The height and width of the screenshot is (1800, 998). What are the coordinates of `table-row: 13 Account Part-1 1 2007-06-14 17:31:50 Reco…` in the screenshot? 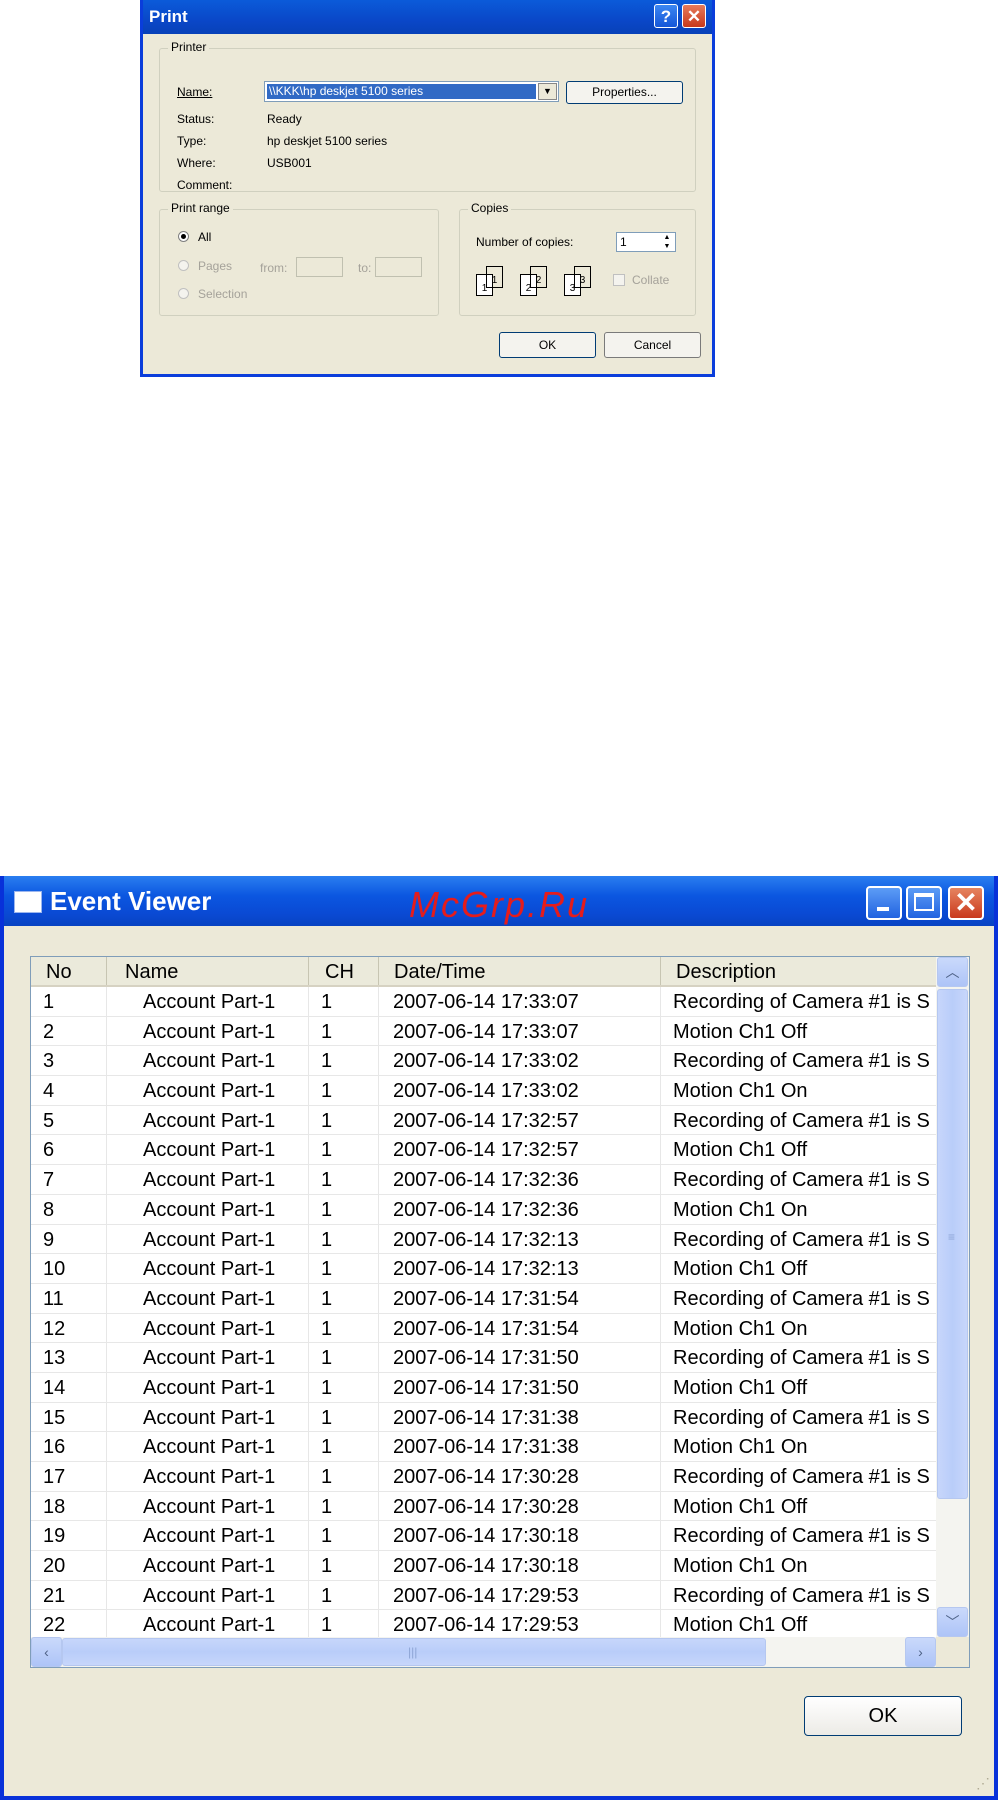 It's located at (483, 1358).